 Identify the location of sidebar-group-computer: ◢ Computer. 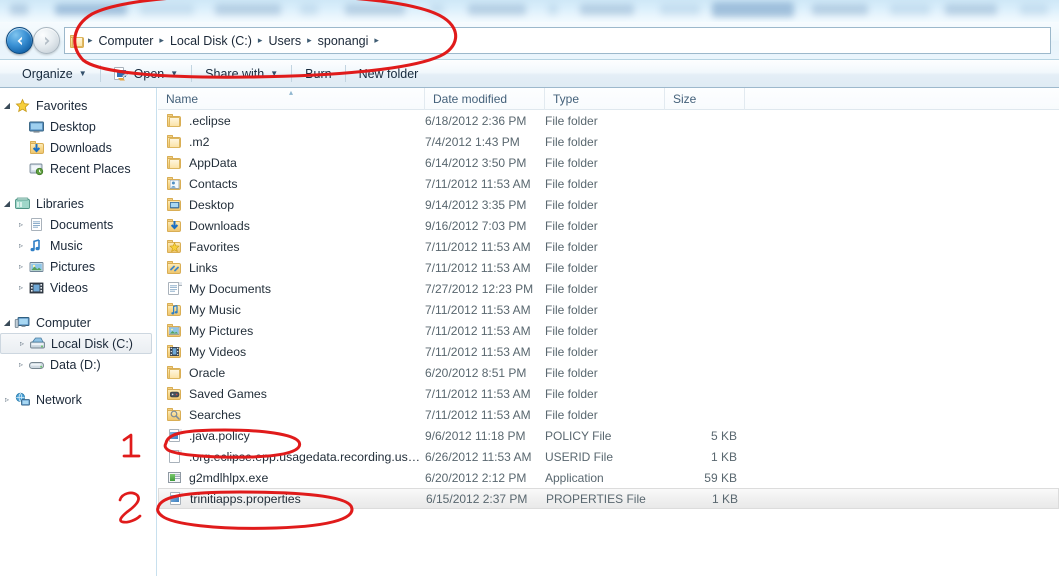
(78, 322).